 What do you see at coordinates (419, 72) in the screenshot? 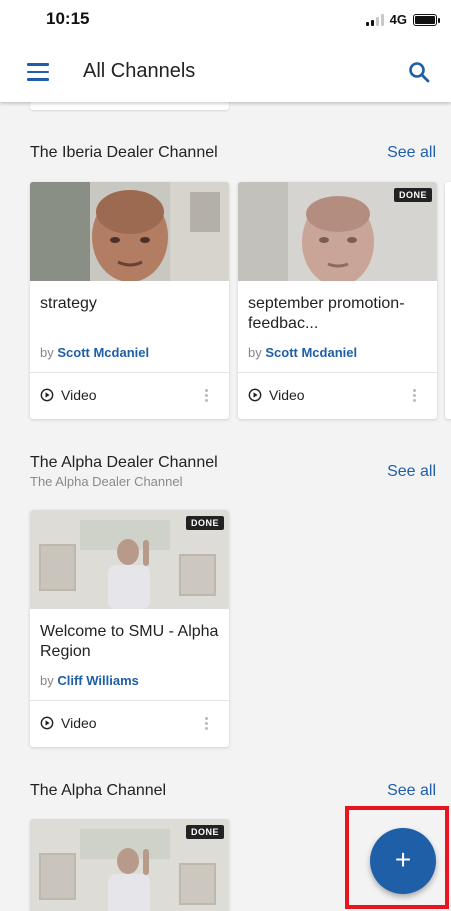
I see `search-icon` at bounding box center [419, 72].